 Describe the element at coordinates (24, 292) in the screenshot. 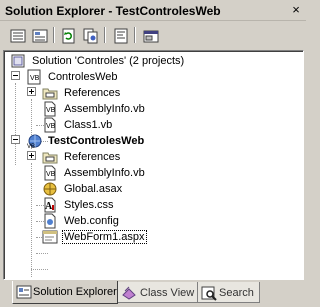

I see `solution-explorer-icon` at that location.